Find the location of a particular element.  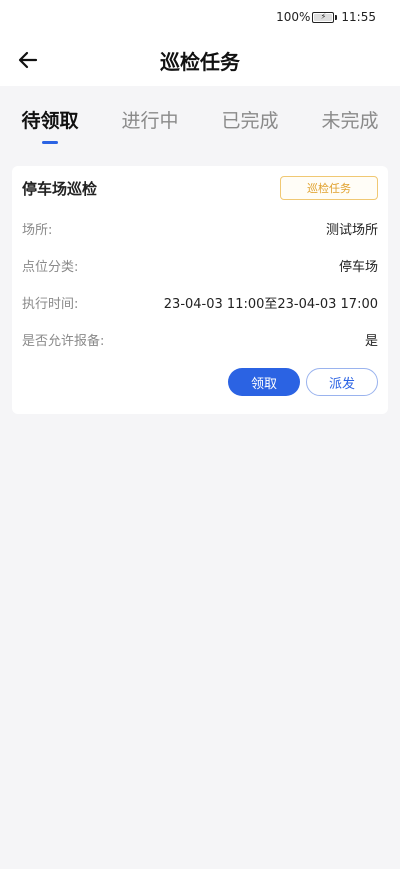

field-row-place: 场所: 测试场所 is located at coordinates (200, 228).